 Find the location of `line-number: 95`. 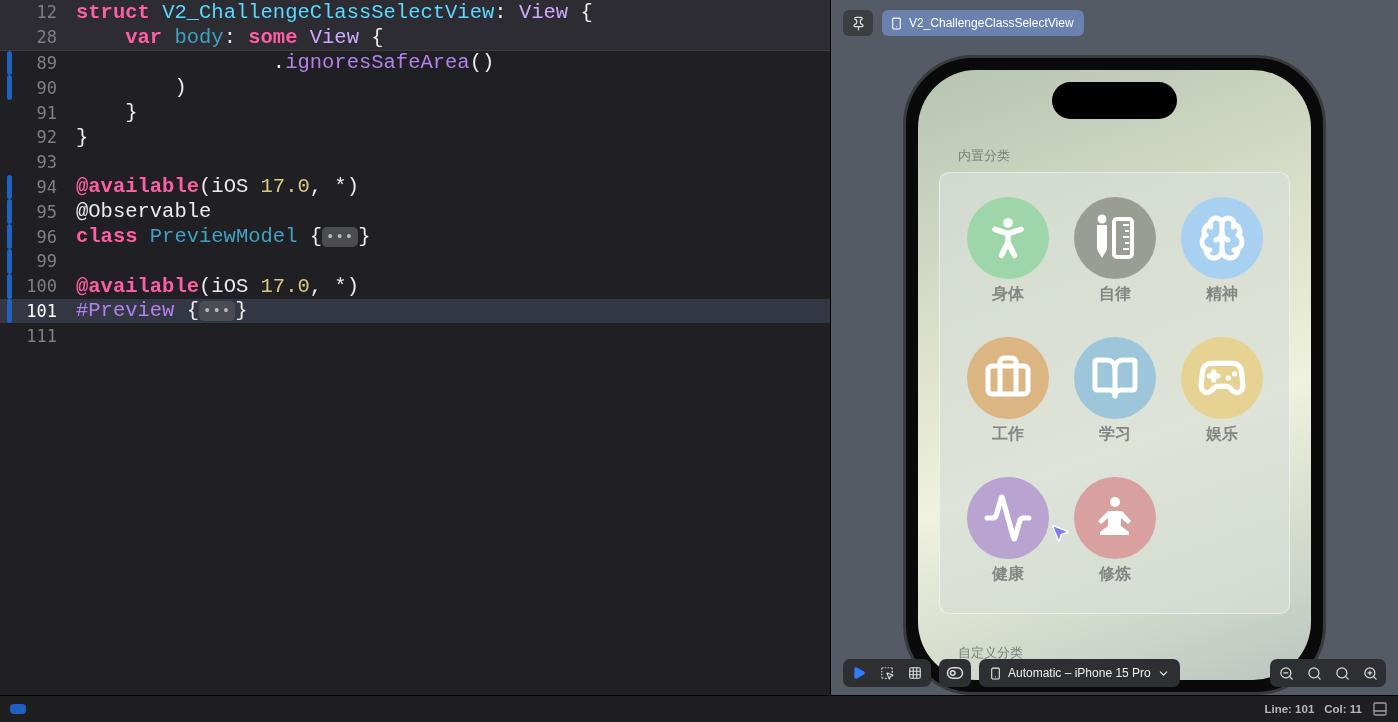

line-number: 95 is located at coordinates (46, 211).